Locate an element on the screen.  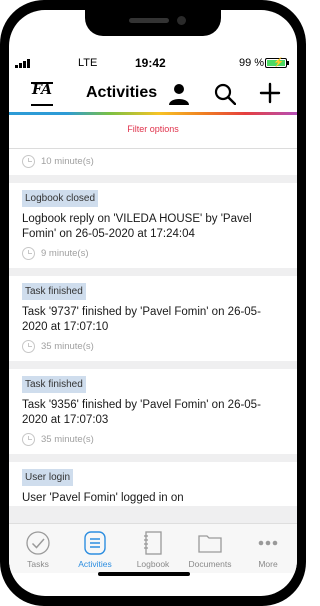
speaker is located at coordinates (149, 20).